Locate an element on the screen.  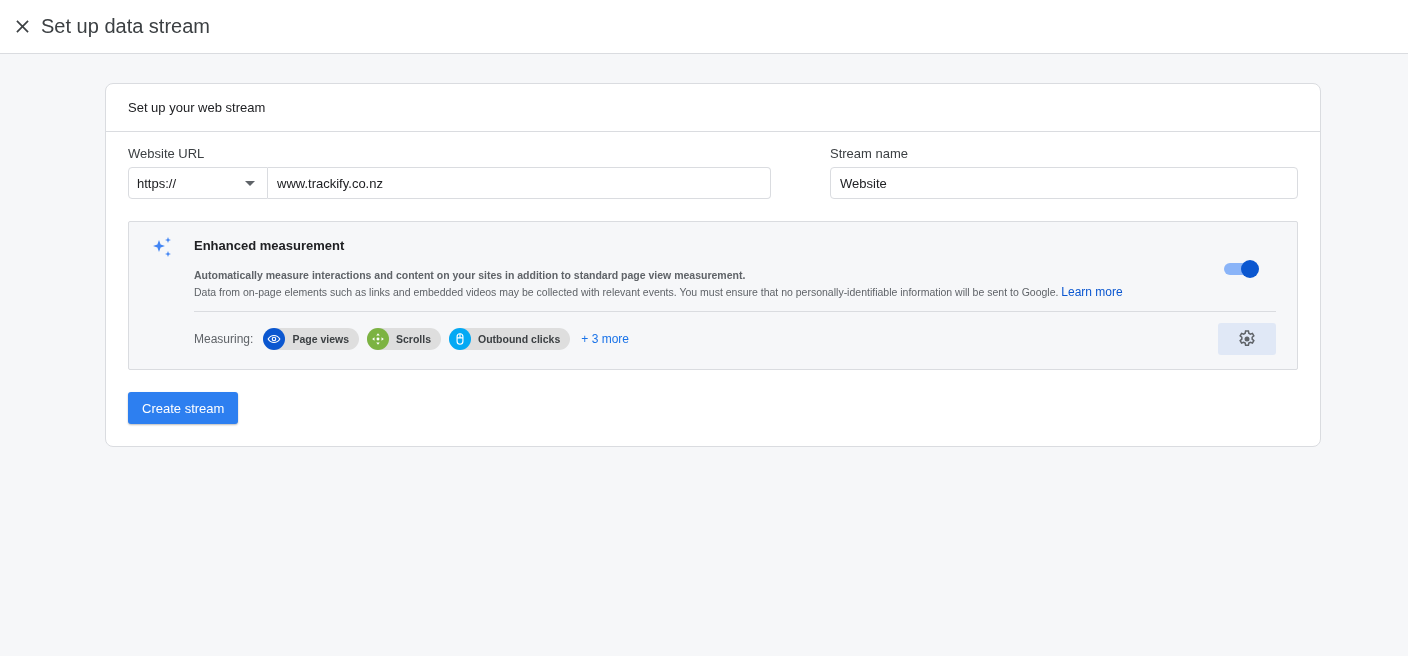
settings-button is located at coordinates (1247, 339).